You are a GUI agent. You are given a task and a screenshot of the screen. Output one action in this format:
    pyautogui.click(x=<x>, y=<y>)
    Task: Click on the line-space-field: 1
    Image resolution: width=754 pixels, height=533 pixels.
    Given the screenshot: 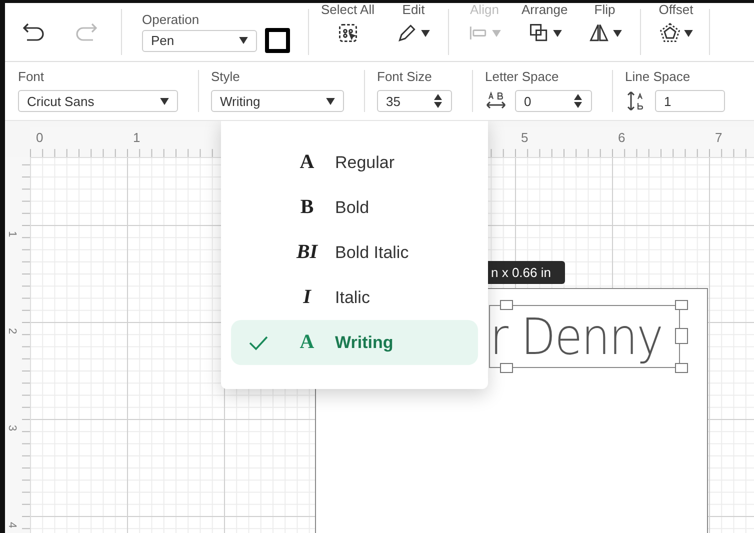 What is the action you would take?
    pyautogui.click(x=690, y=101)
    